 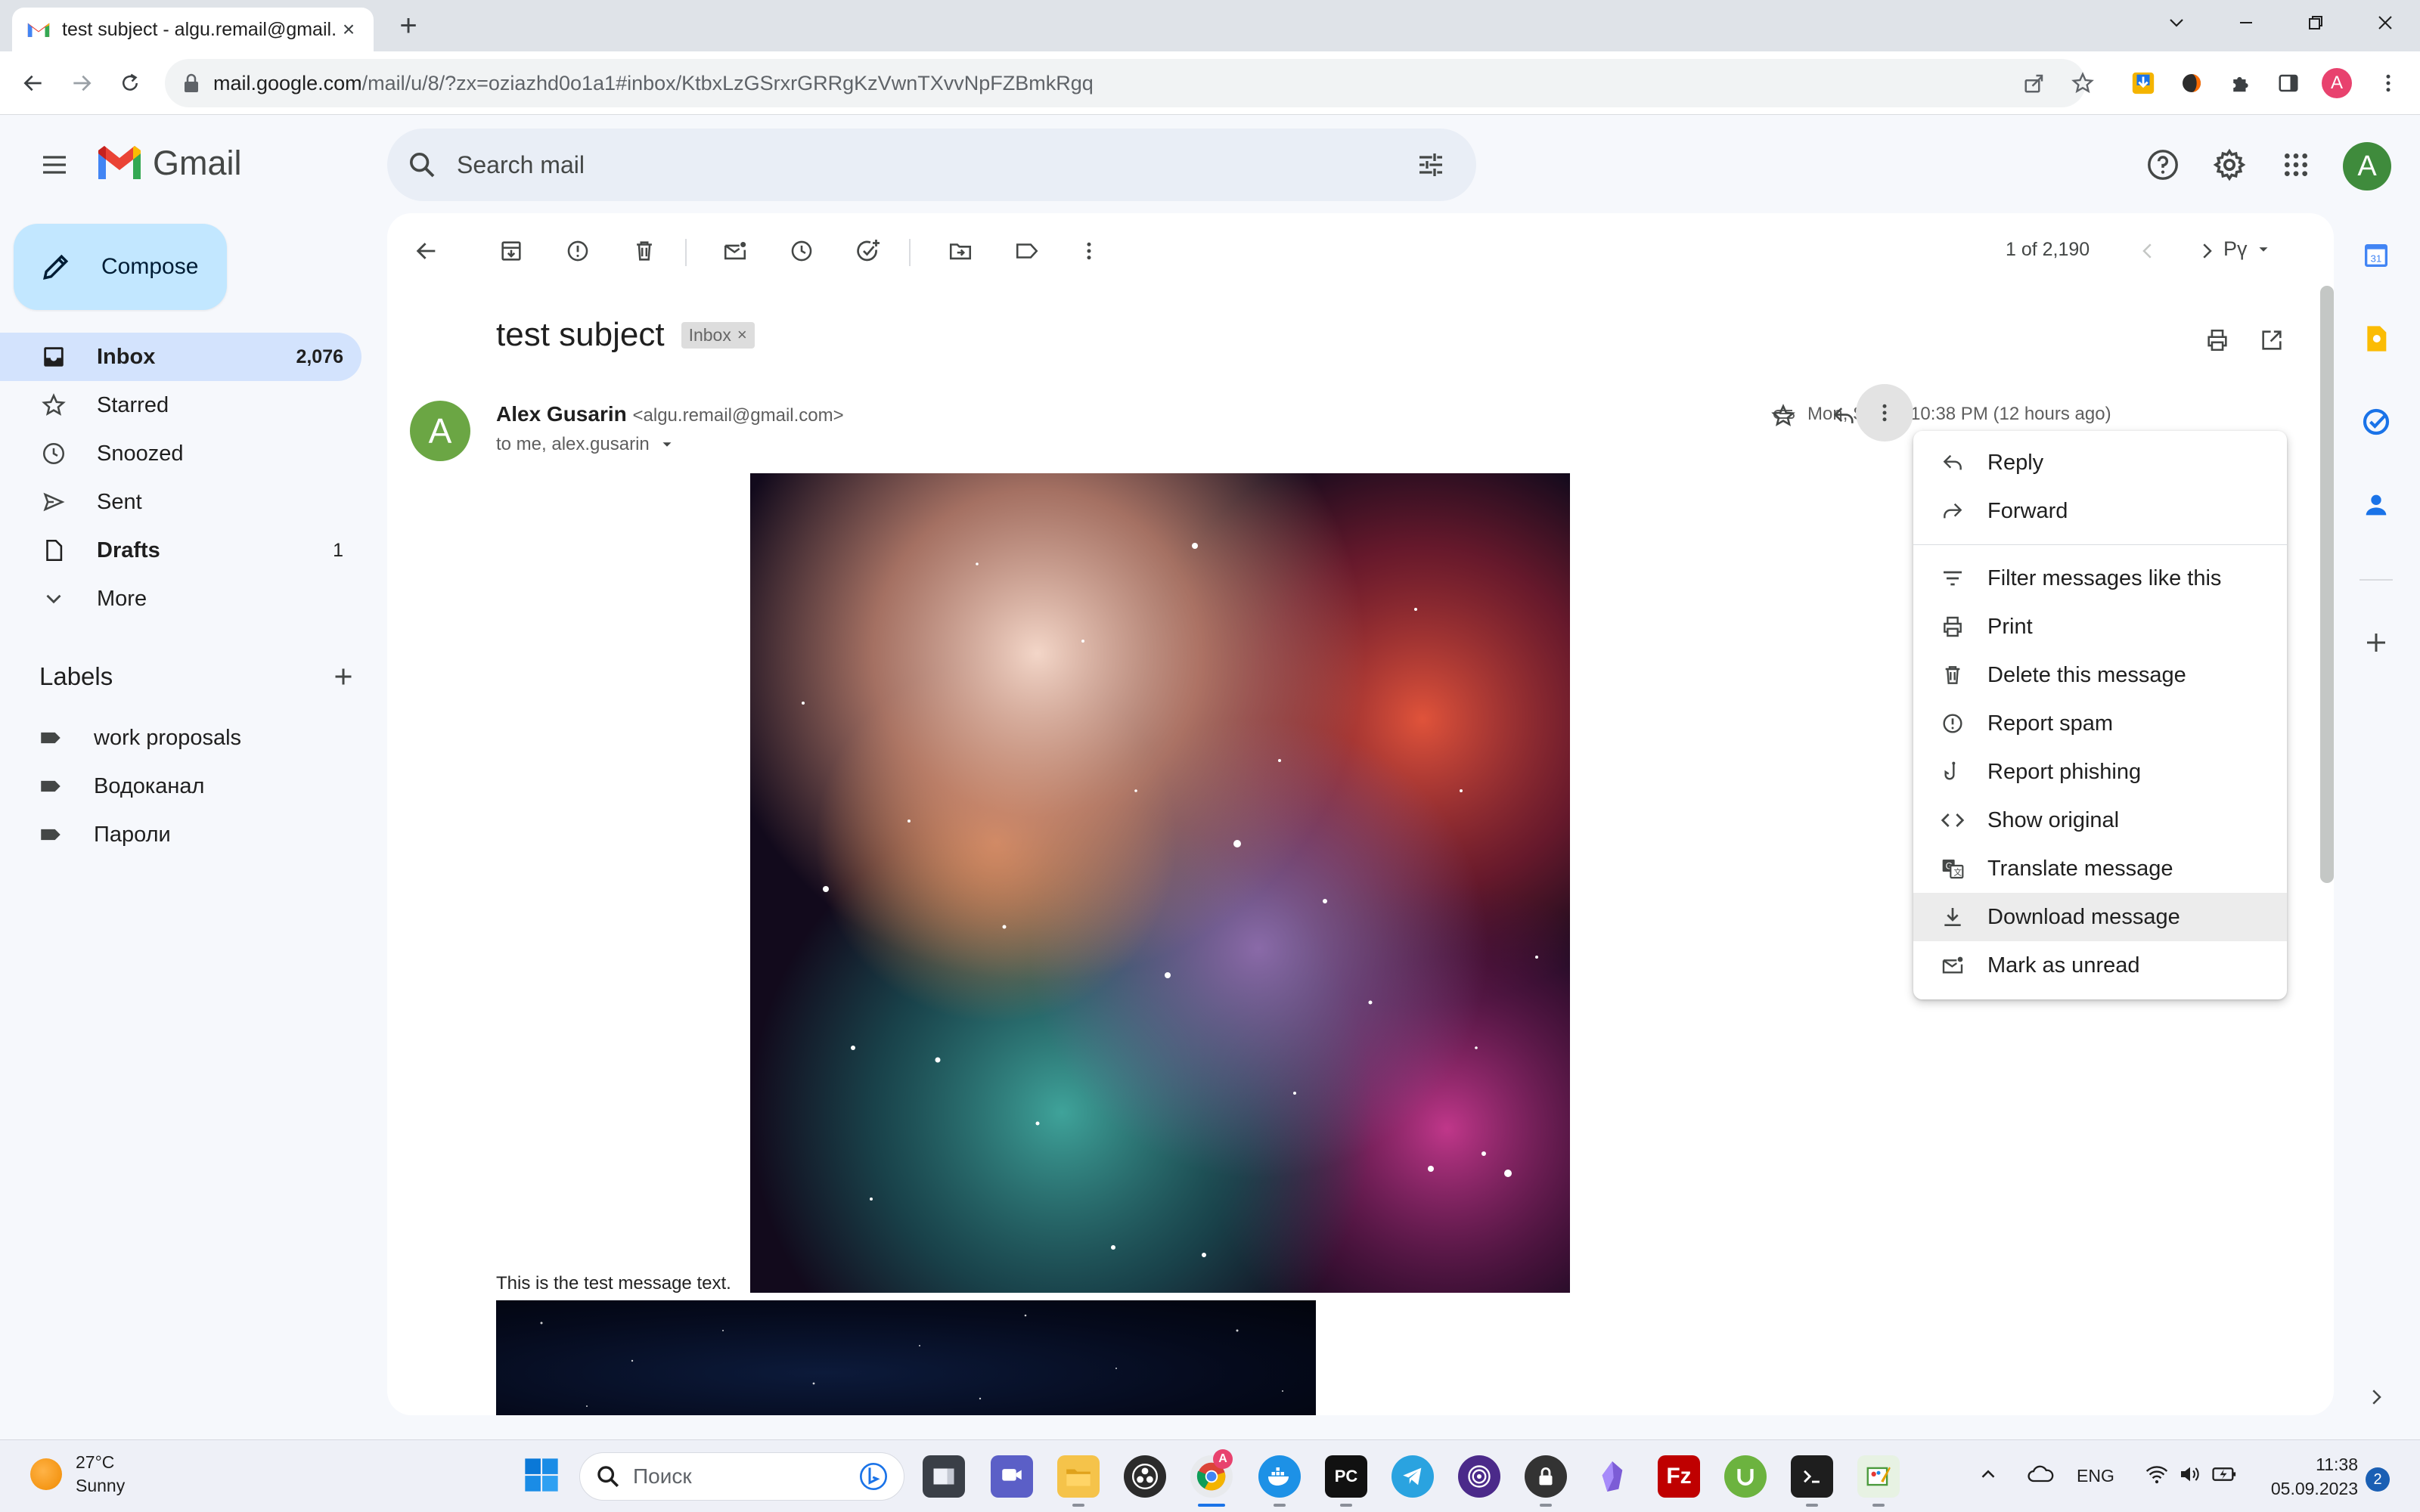 What do you see at coordinates (1089, 251) in the screenshot?
I see `more-actions-icon` at bounding box center [1089, 251].